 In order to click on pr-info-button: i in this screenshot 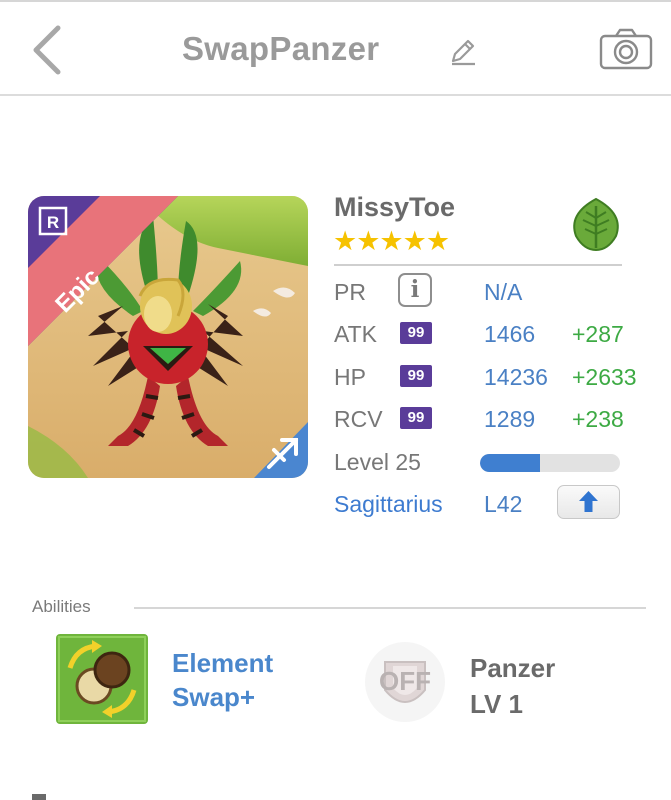, I will do `click(415, 290)`.